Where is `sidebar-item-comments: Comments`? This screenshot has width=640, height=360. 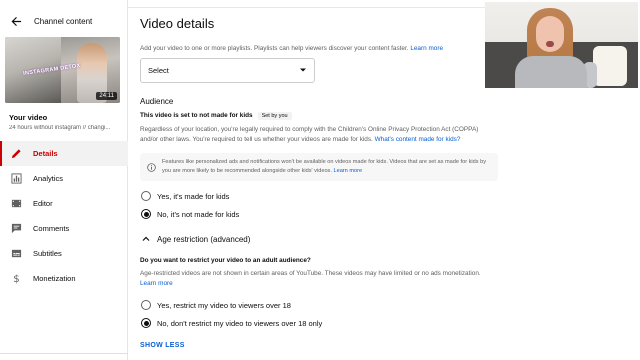 sidebar-item-comments: Comments is located at coordinates (64, 228).